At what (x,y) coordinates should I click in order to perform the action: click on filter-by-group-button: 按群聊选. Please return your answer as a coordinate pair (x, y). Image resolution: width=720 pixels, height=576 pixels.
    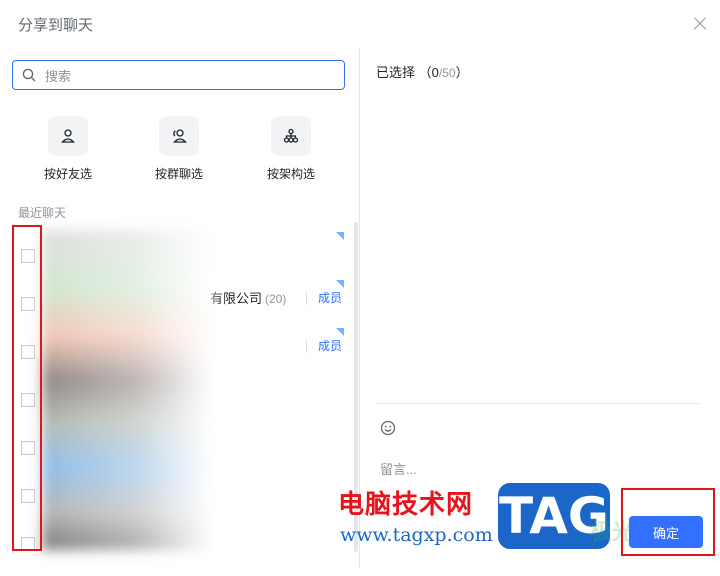
    Looking at the image, I should click on (179, 150).